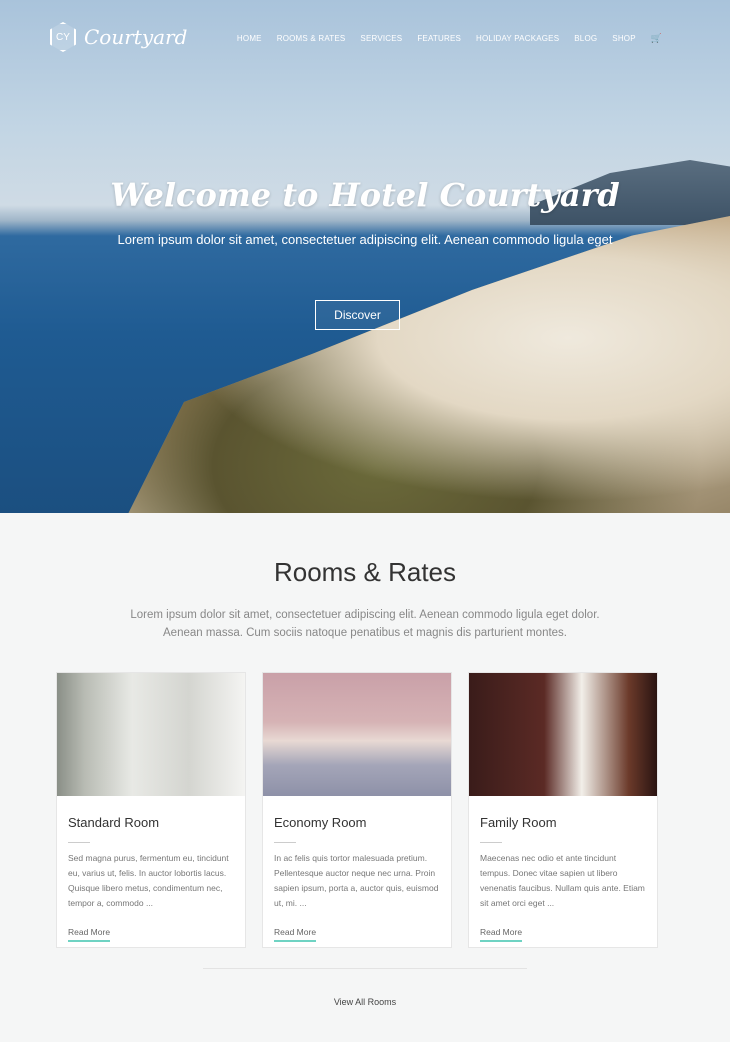 Image resolution: width=730 pixels, height=1042 pixels. Describe the element at coordinates (311, 38) in the screenshot. I see `nav-rooms-rates: ROOMS & RATES` at that location.